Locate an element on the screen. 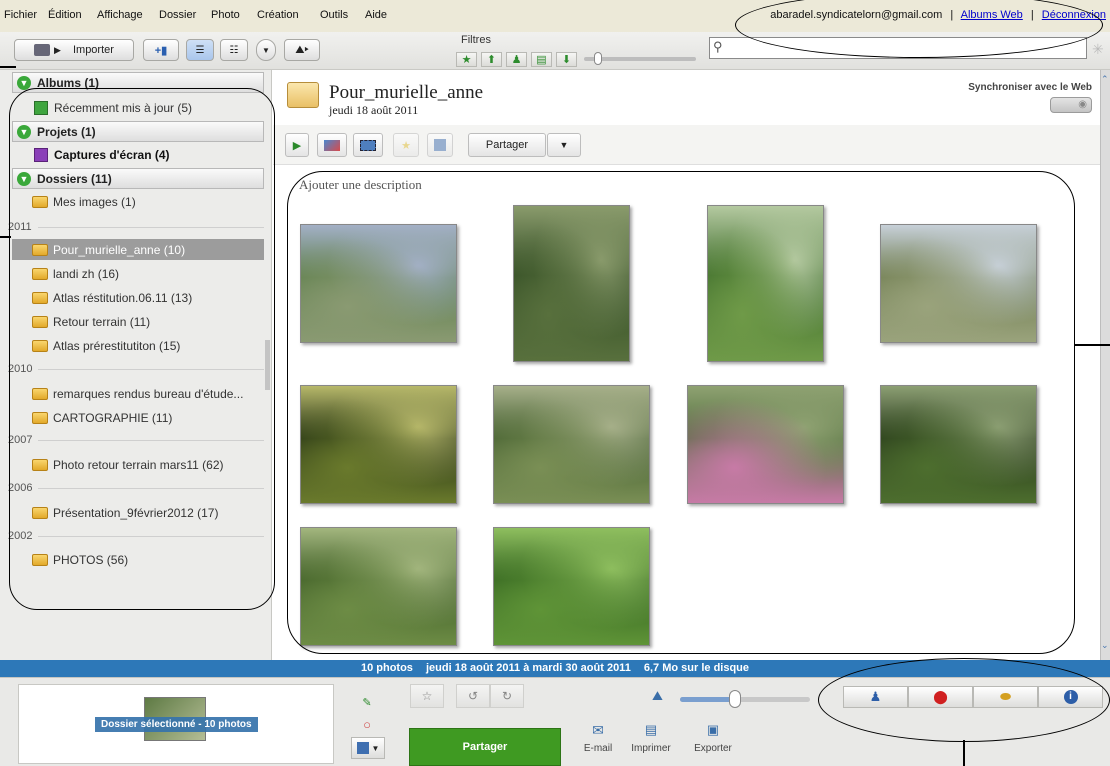  sync-toggle: ◉ is located at coordinates (1071, 105).